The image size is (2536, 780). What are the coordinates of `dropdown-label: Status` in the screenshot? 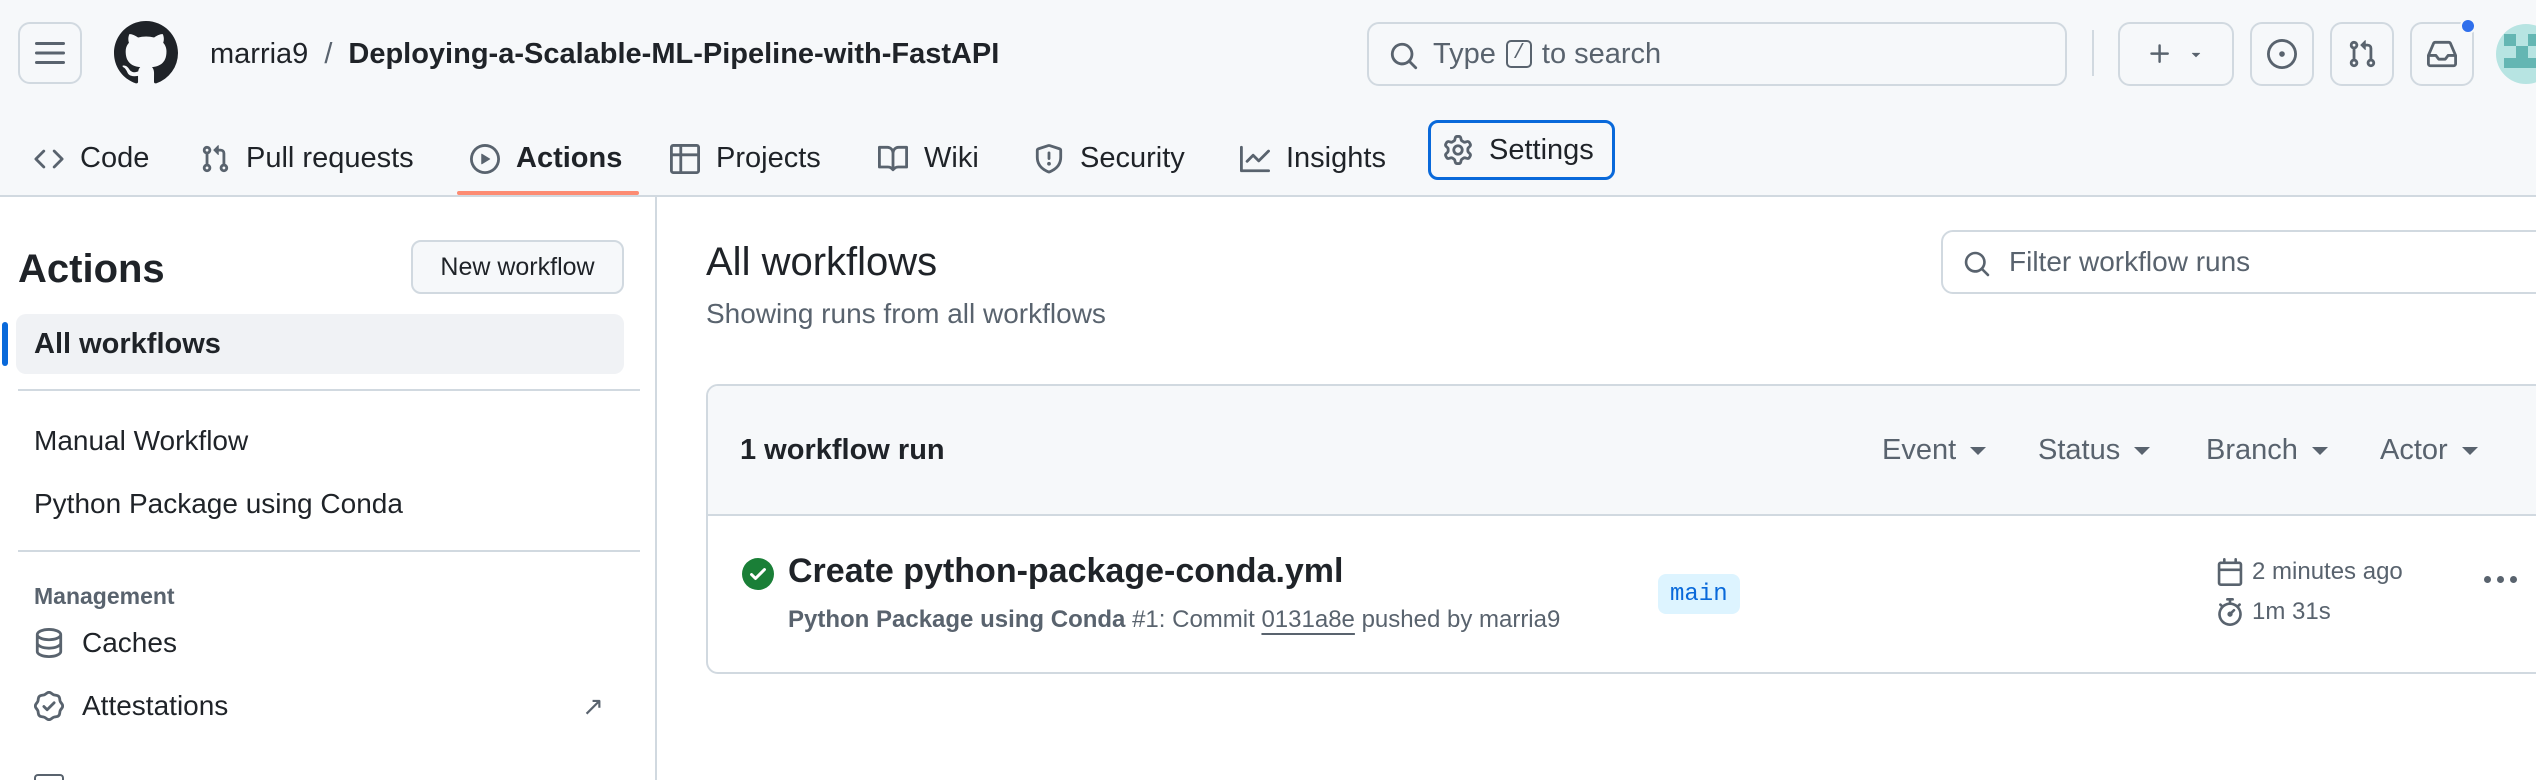 It's located at (2079, 450).